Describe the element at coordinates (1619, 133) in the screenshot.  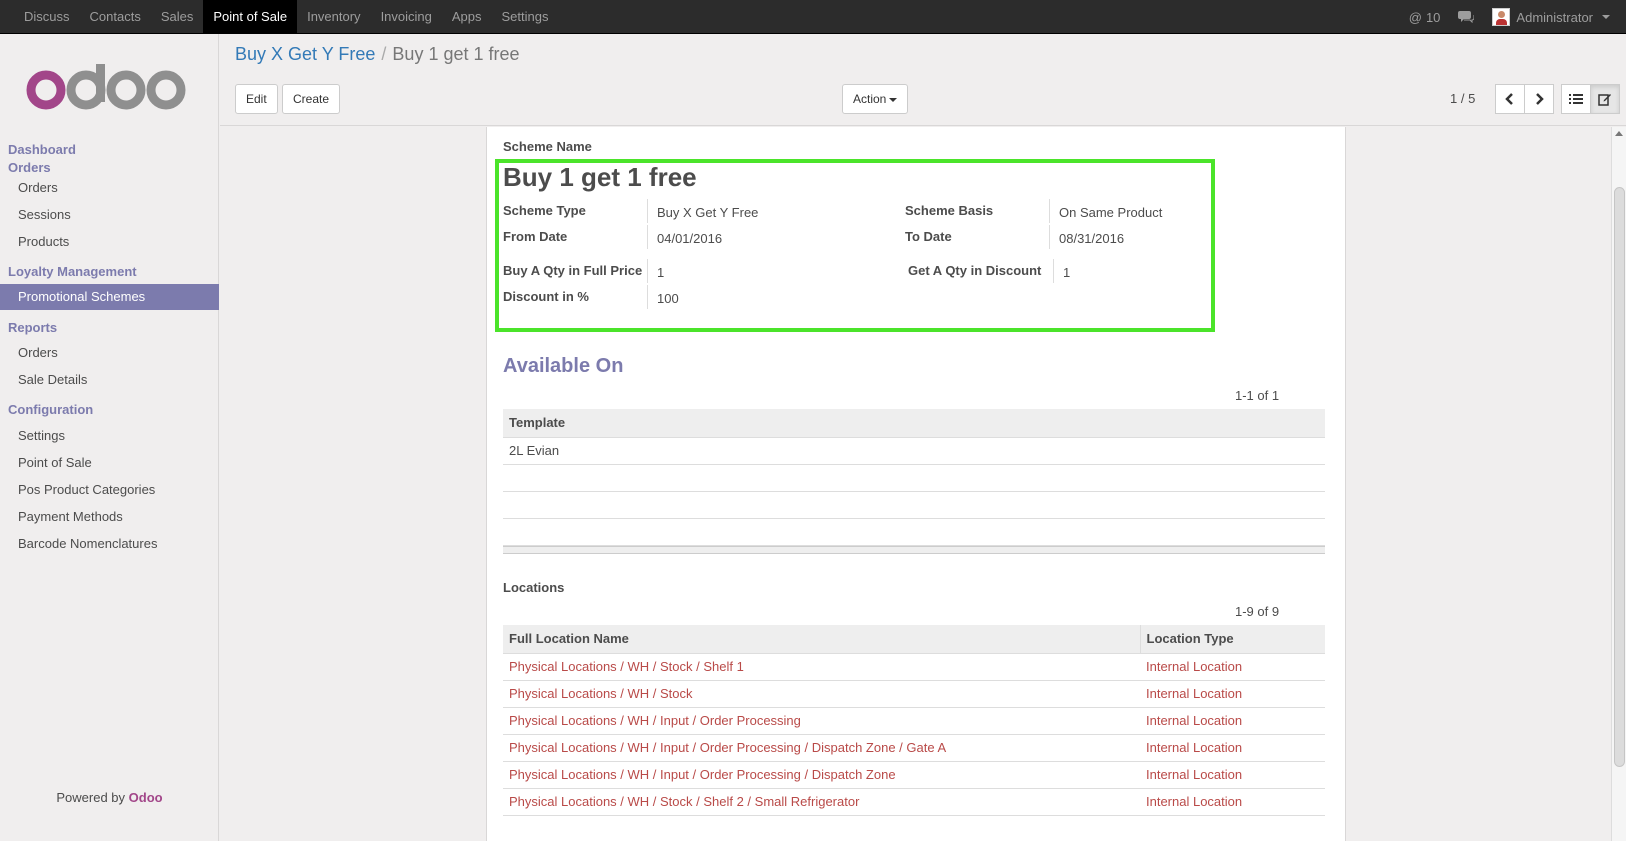
I see `scroll-up-icon` at that location.